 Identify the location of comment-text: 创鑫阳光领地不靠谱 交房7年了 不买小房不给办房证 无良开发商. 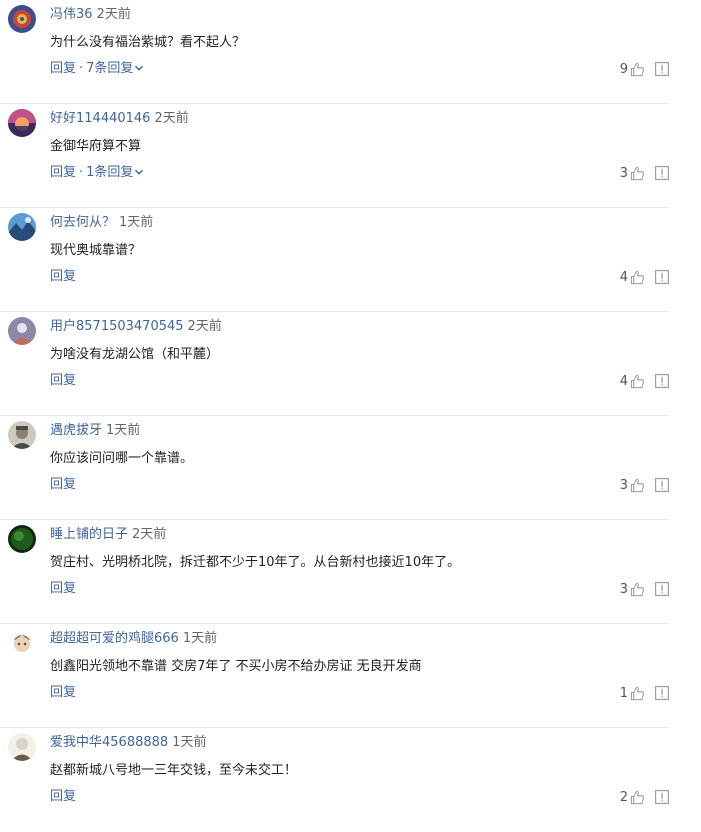
(236, 666).